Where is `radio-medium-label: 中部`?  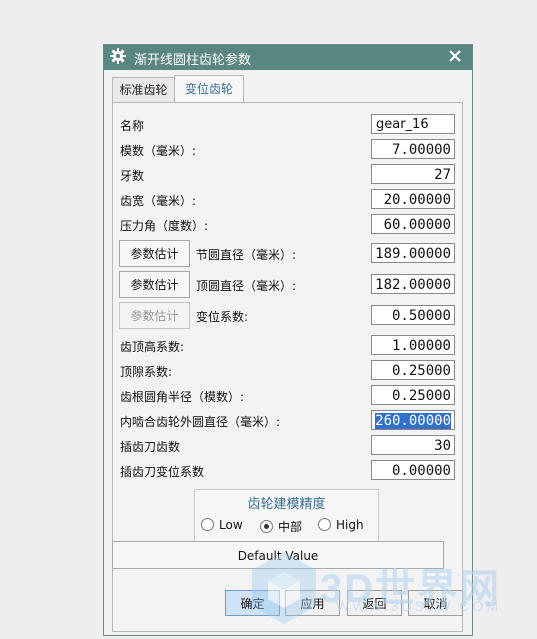
radio-medium-label: 中部 is located at coordinates (290, 527).